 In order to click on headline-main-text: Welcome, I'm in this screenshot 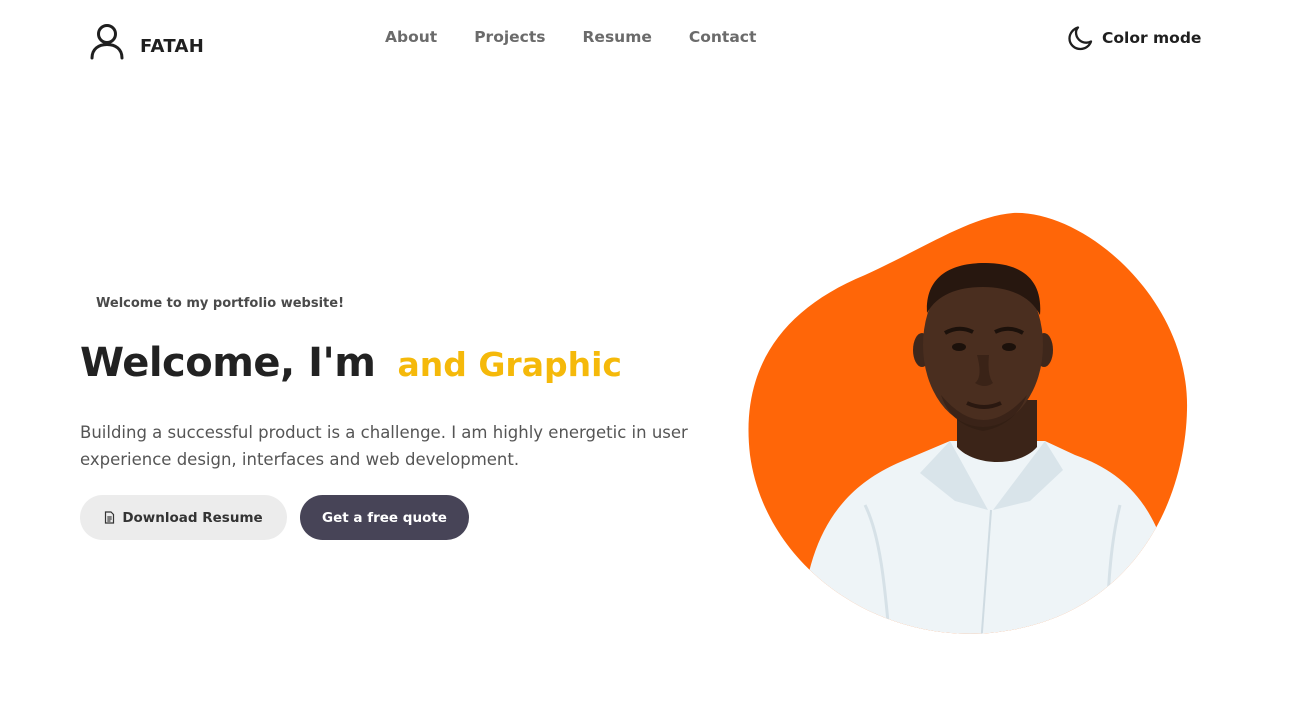, I will do `click(228, 363)`.